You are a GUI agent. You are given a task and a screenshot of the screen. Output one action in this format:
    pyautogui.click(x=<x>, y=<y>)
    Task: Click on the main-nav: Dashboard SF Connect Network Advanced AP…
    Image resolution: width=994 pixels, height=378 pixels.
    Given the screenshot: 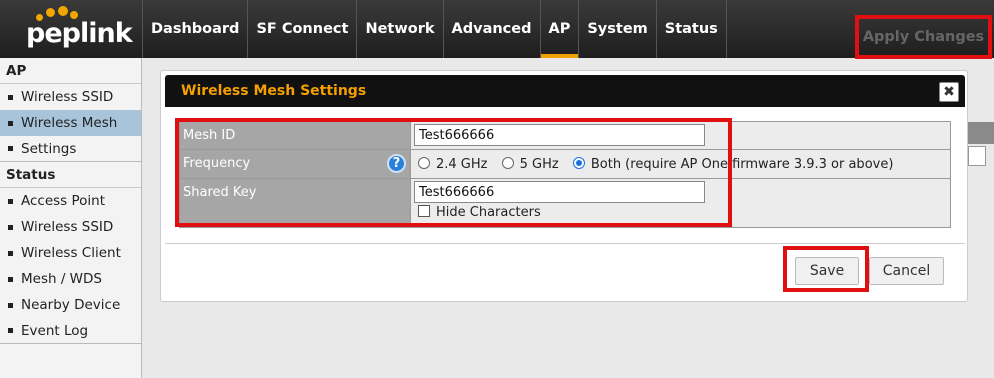 What is the action you would take?
    pyautogui.click(x=434, y=29)
    